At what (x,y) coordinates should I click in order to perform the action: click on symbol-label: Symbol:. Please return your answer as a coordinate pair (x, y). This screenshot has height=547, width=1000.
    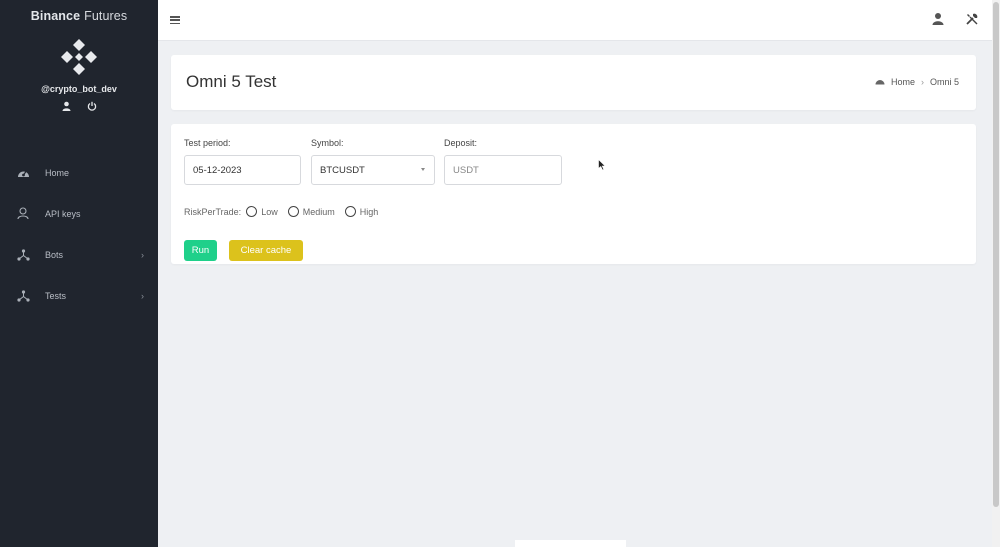
    Looking at the image, I should click on (327, 143).